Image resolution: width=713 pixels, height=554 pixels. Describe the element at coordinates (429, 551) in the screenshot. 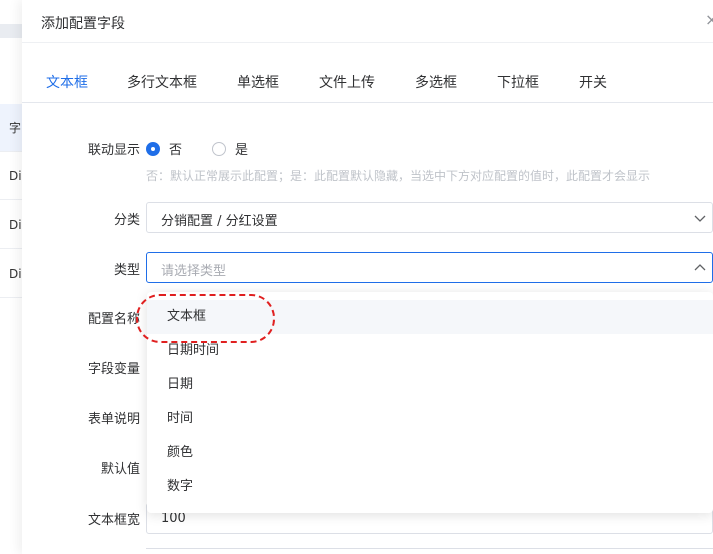

I see `next-input-edge` at that location.